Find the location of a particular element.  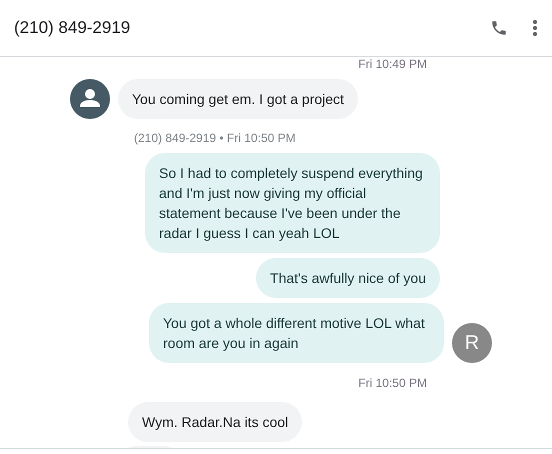

message-bubble: So I had to completely suspend everything and I'm just now giving my official statement because I've been under the radar I guess I can yeah LOL is located at coordinates (292, 203).